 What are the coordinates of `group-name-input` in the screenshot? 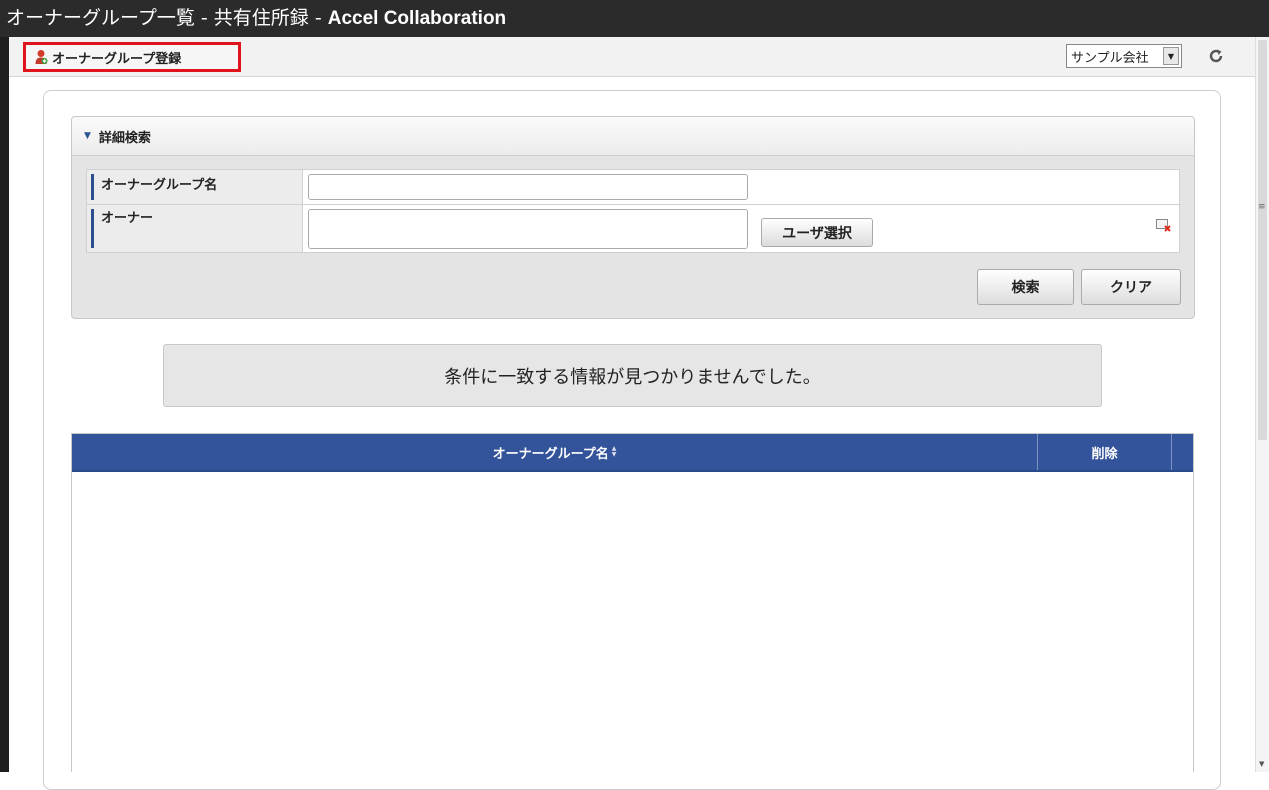 It's located at (528, 187).